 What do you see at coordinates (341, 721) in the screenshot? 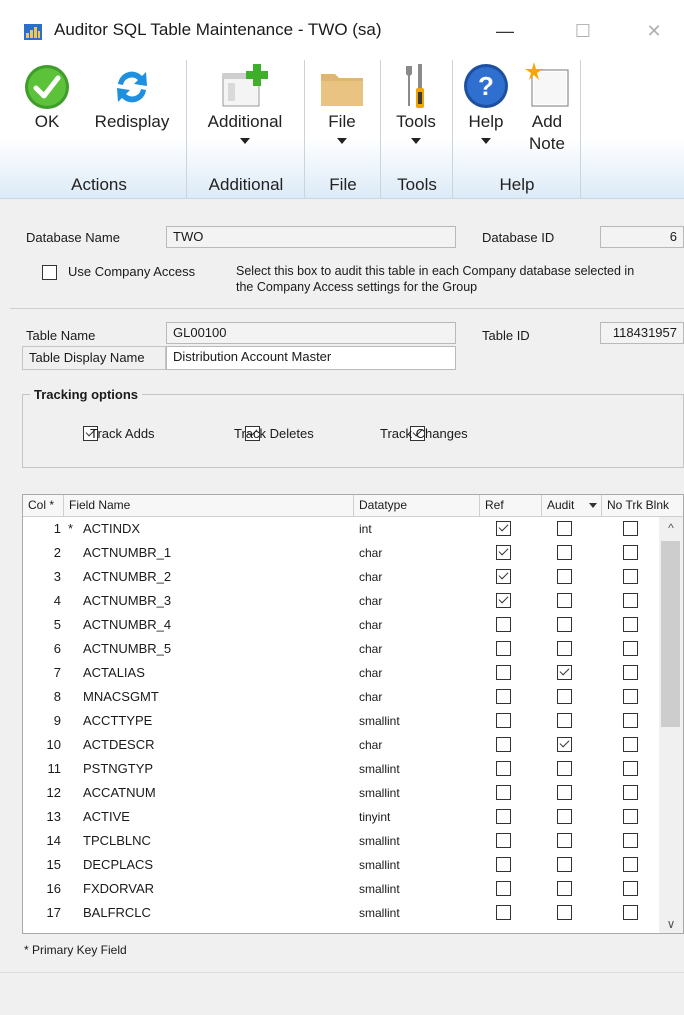
I see `table-row: 9 ACCTTYPE smallint` at bounding box center [341, 721].